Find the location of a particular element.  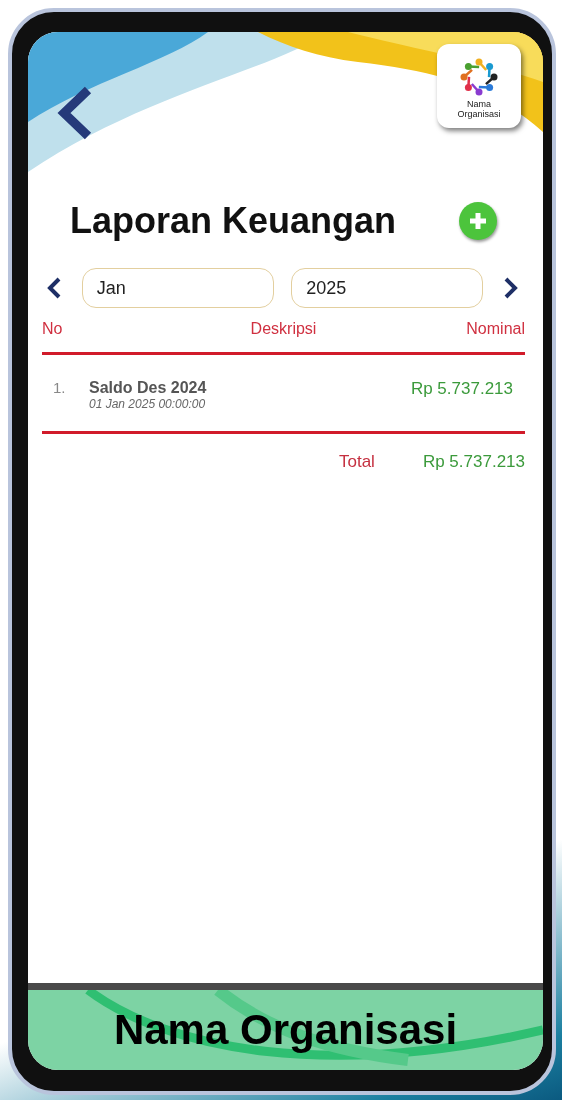

organization-name: Nama Organisasi is located at coordinates (479, 109).